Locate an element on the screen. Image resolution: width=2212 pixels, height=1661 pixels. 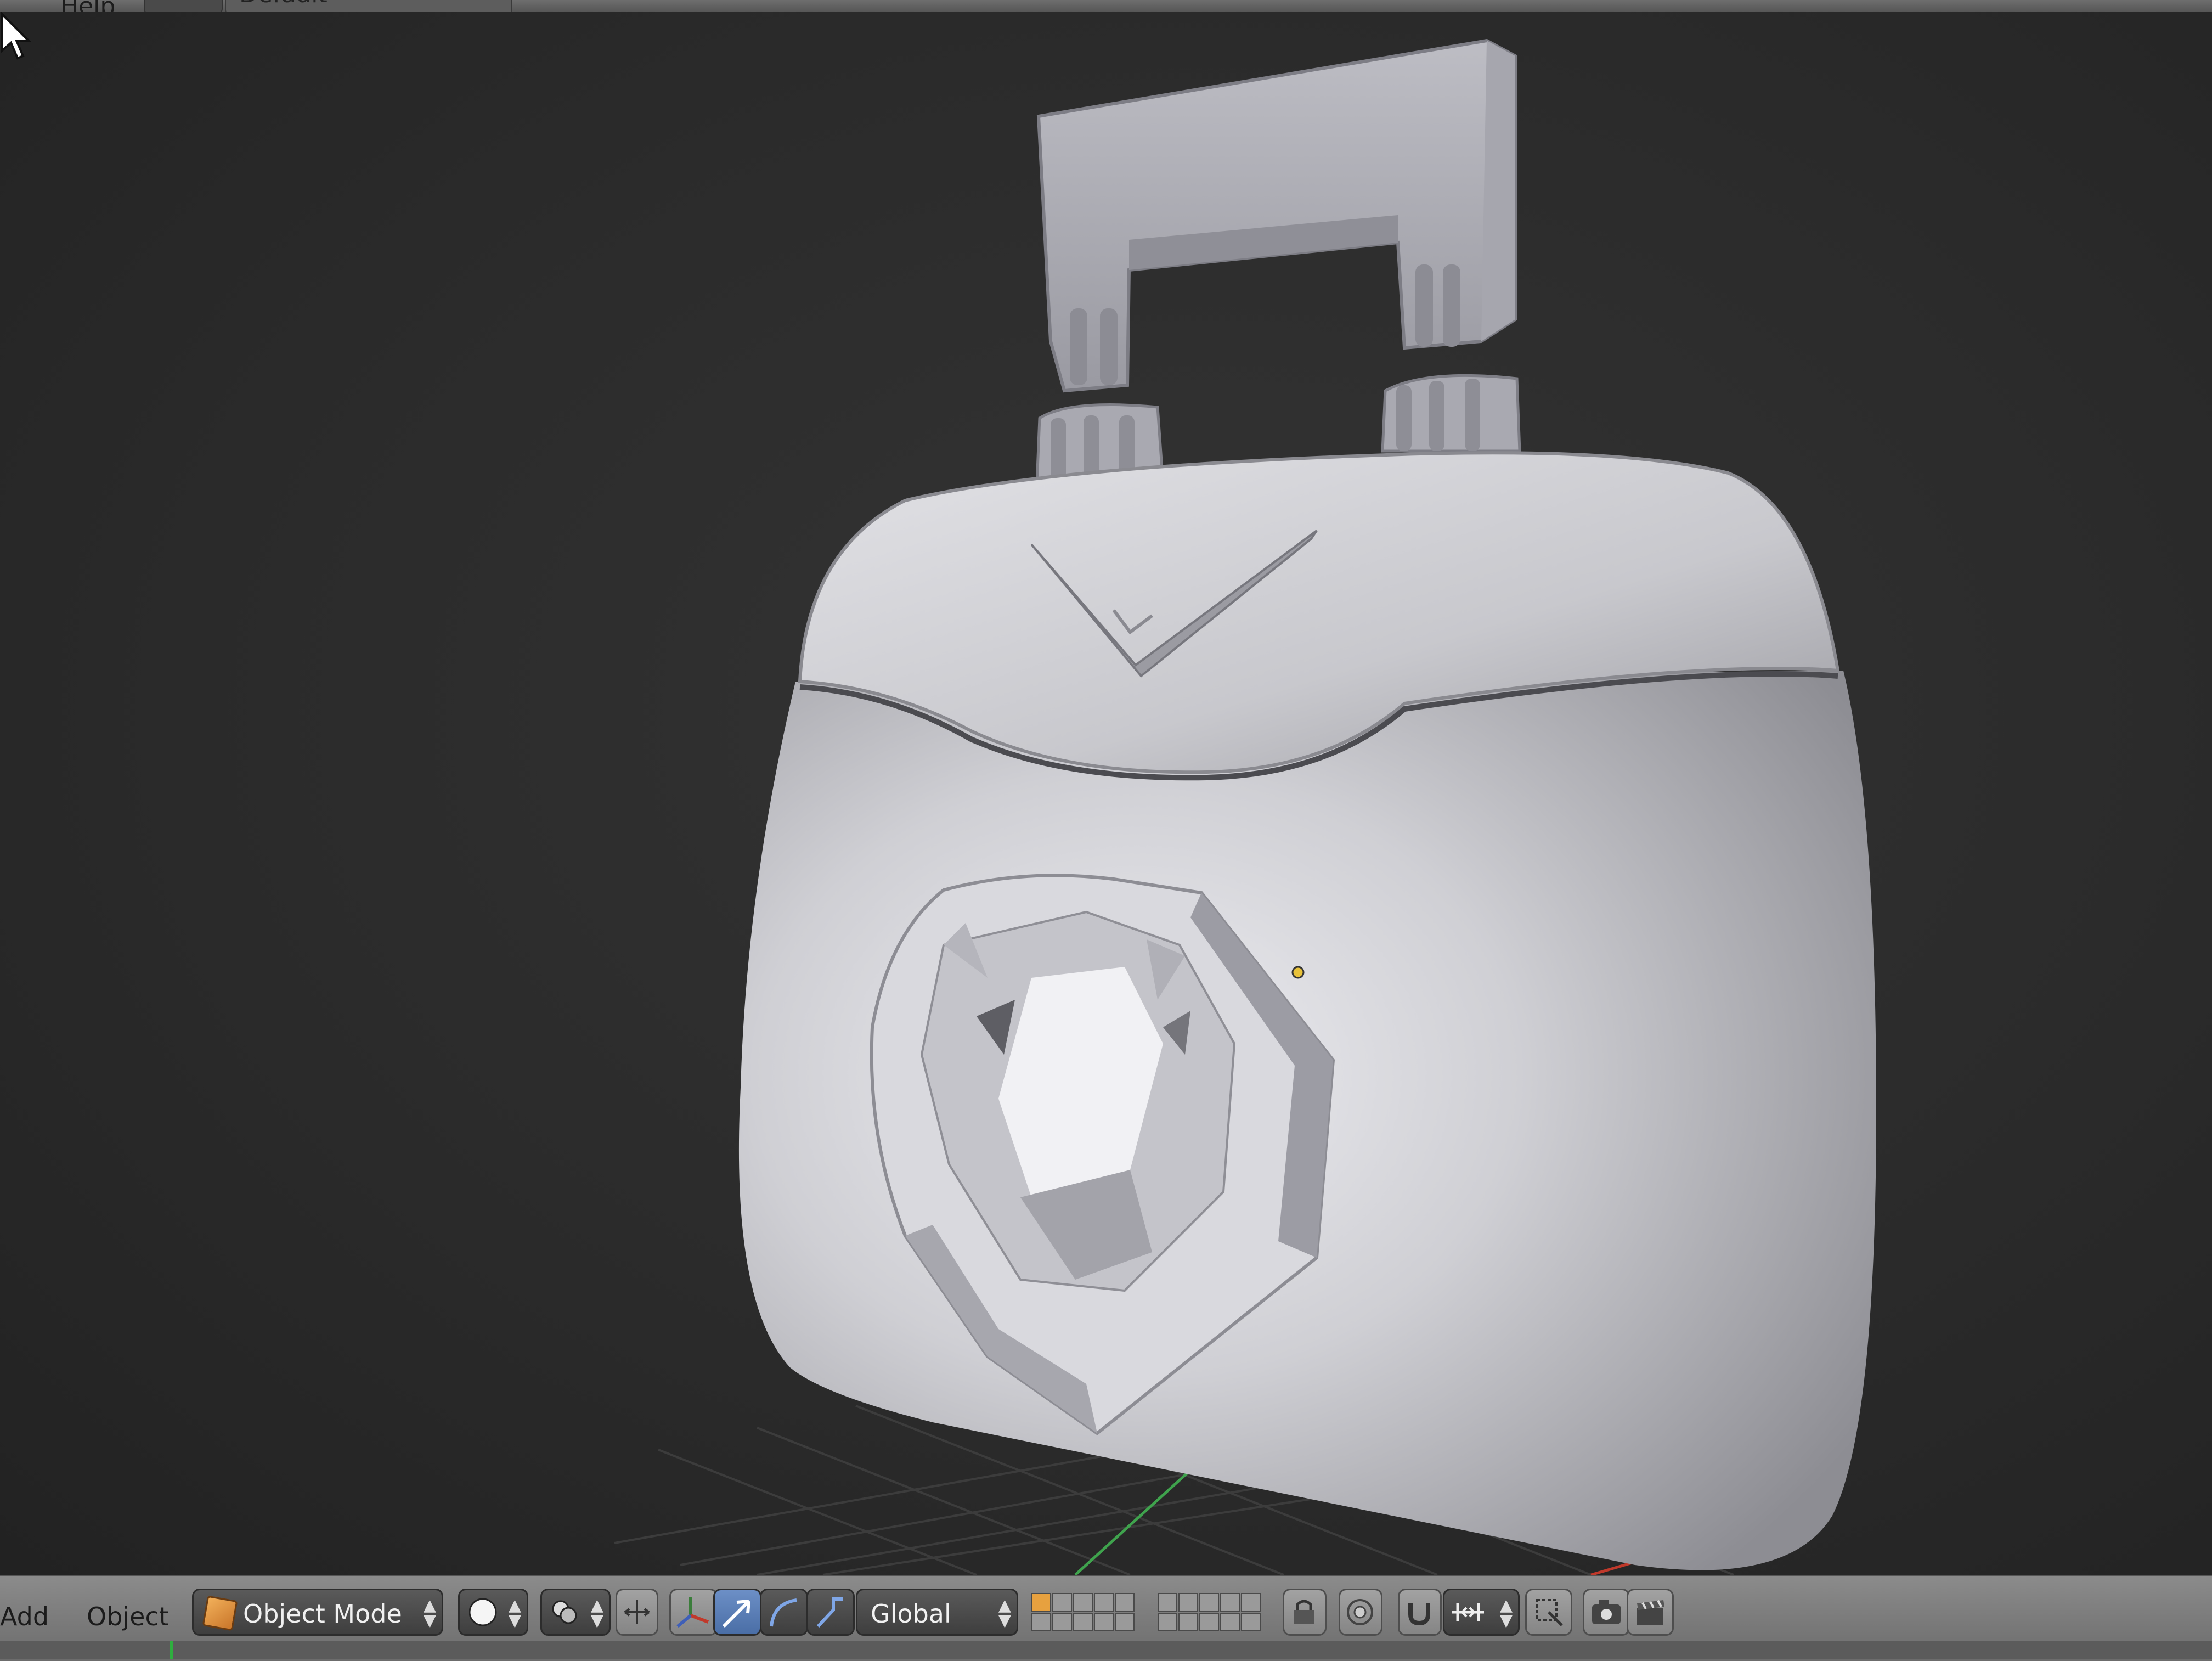
proportional-edit-button is located at coordinates (1361, 1613).